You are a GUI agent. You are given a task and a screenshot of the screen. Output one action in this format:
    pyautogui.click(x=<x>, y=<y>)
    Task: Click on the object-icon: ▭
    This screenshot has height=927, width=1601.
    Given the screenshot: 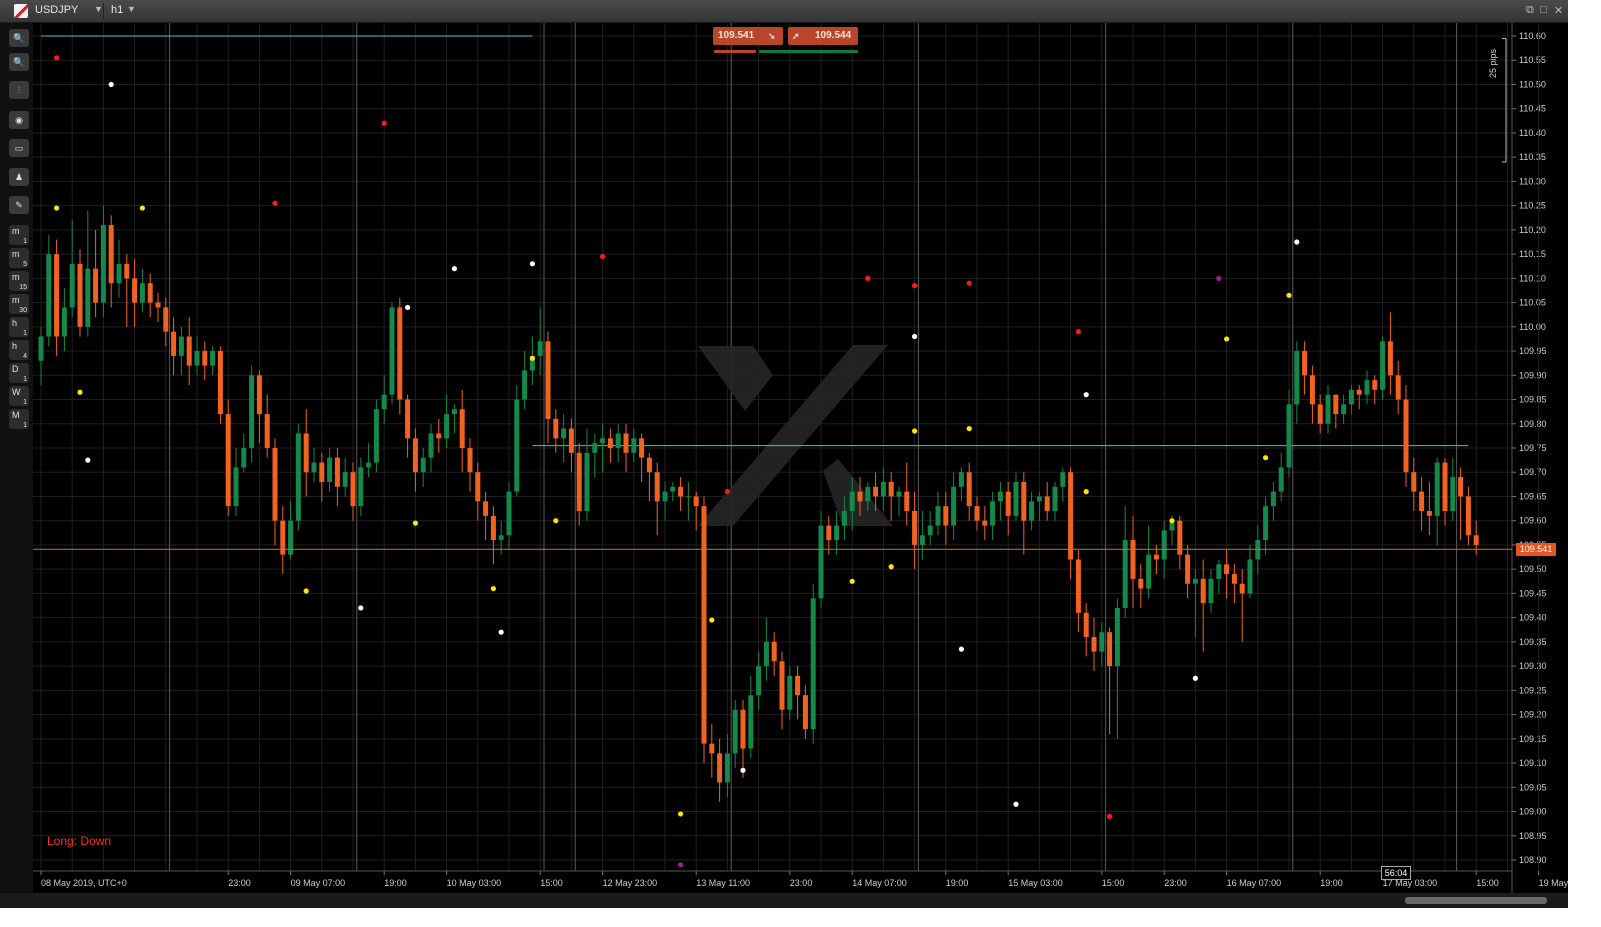 What is the action you would take?
    pyautogui.click(x=19, y=148)
    